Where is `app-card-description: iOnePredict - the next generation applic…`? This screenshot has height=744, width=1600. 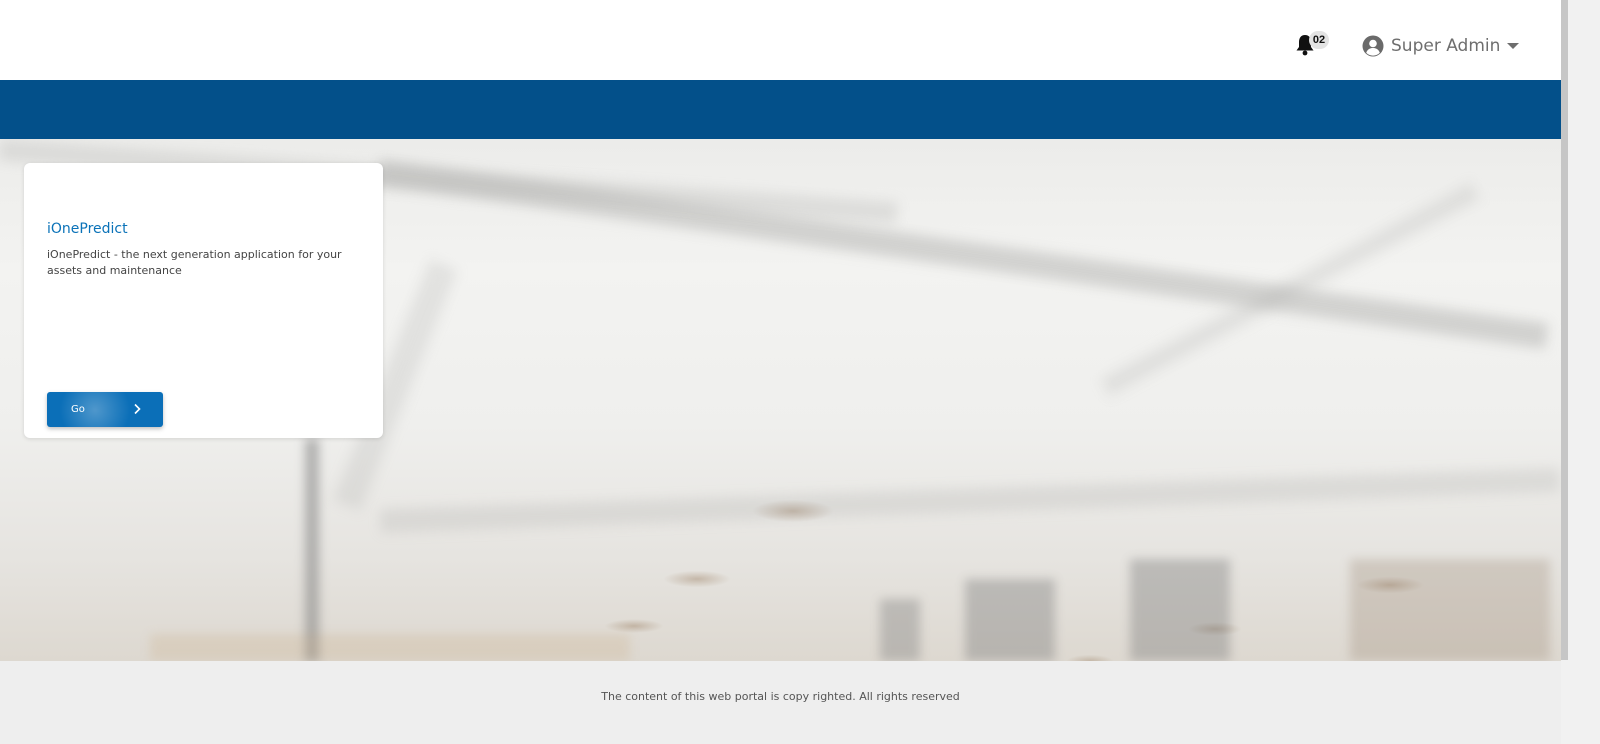
app-card-description: iOnePredict - the next generation applic… is located at coordinates (194, 262).